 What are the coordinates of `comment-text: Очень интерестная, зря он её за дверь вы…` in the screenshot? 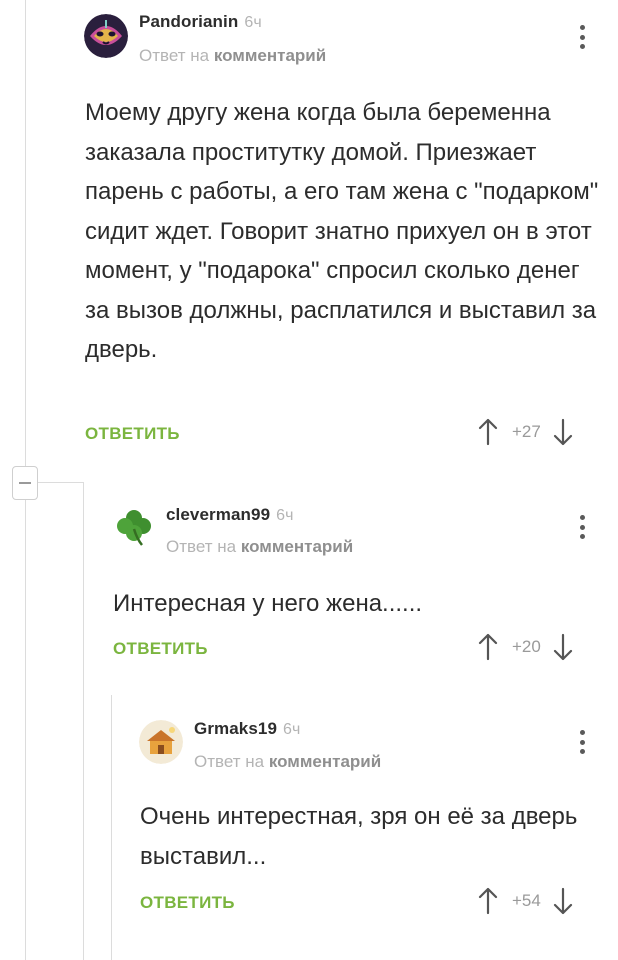 It's located at (359, 836).